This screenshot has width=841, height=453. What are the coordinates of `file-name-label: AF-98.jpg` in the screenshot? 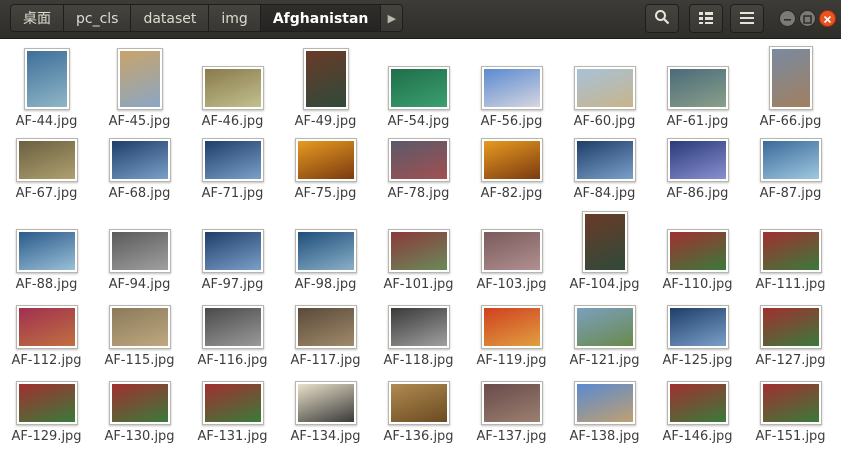 It's located at (325, 284).